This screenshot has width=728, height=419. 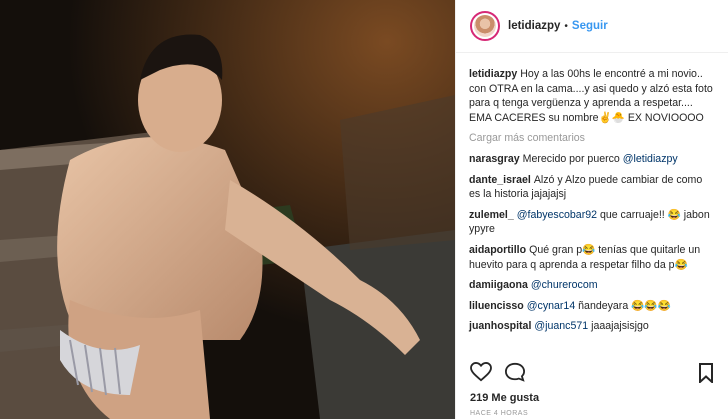 I want to click on comment-username: liluencisso, so click(x=496, y=306).